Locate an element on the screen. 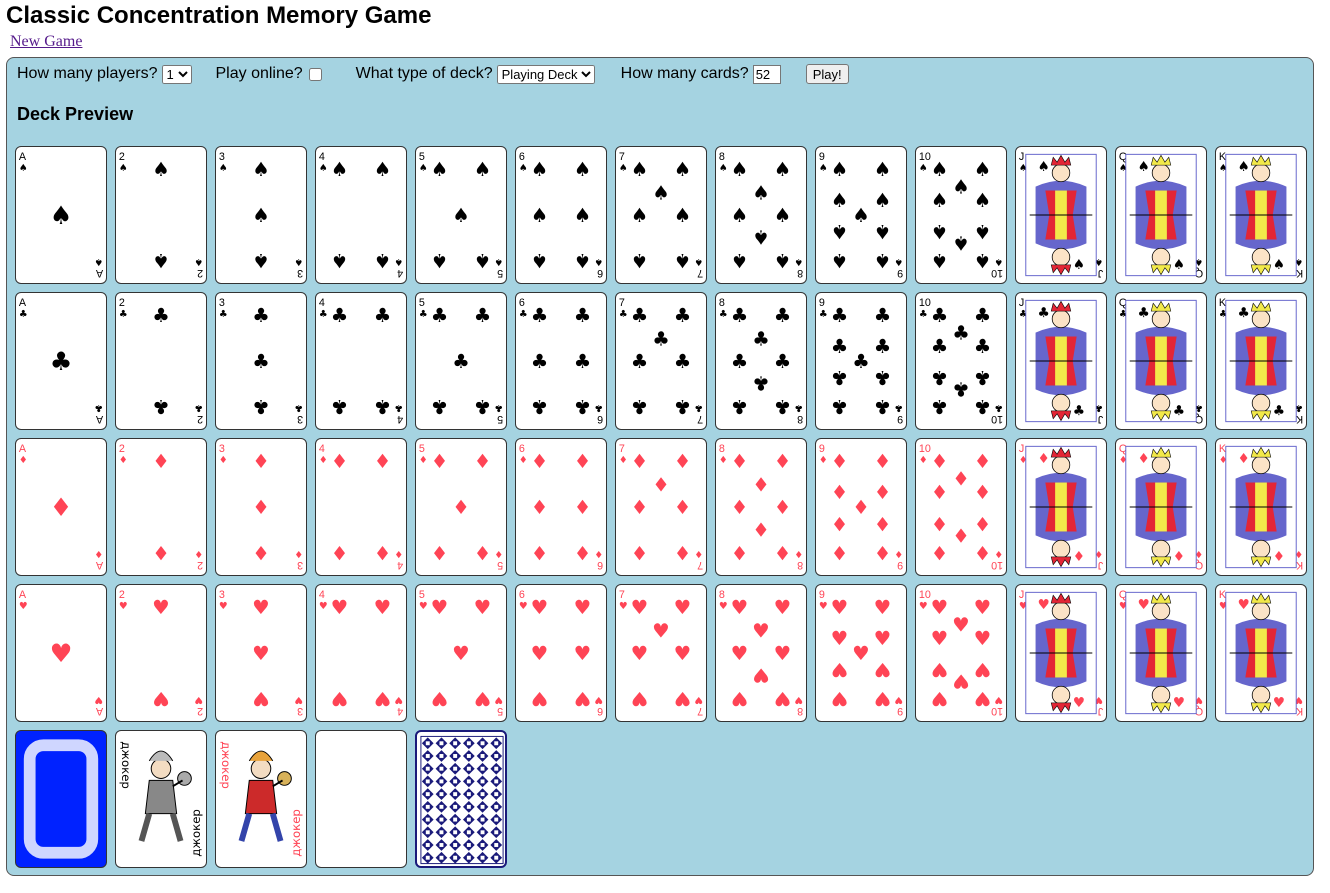  card-corner-top: 6♦ is located at coordinates (523, 454).